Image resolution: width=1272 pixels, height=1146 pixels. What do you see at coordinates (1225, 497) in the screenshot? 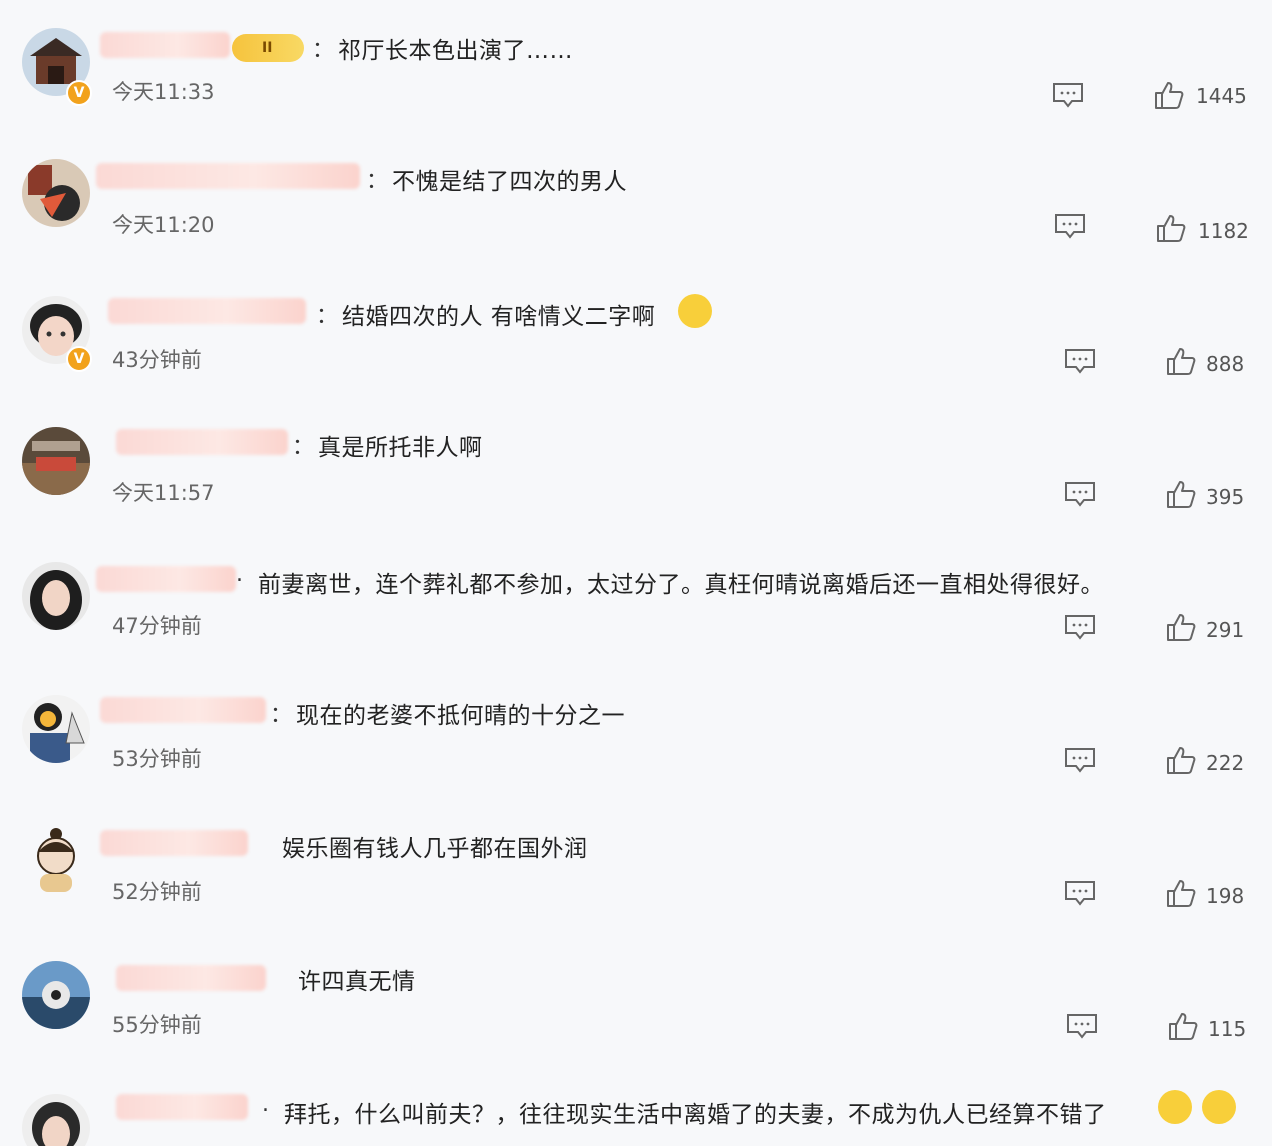
I see `like-count: 395` at bounding box center [1225, 497].